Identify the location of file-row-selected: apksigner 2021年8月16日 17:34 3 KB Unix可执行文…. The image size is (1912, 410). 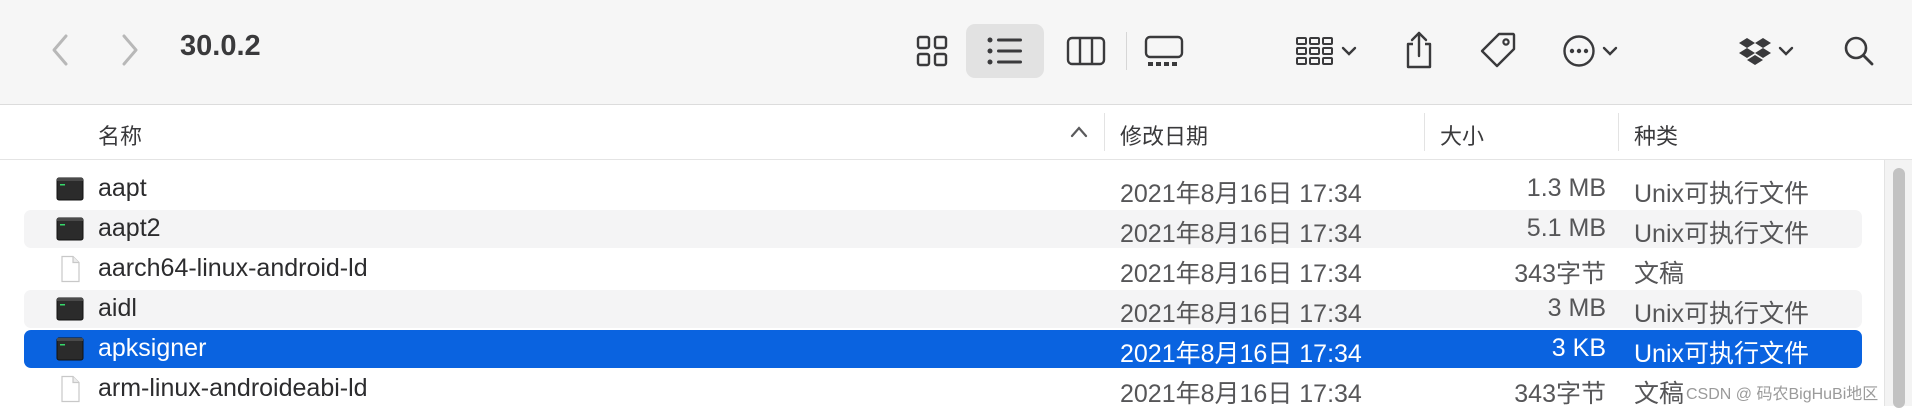
(943, 349).